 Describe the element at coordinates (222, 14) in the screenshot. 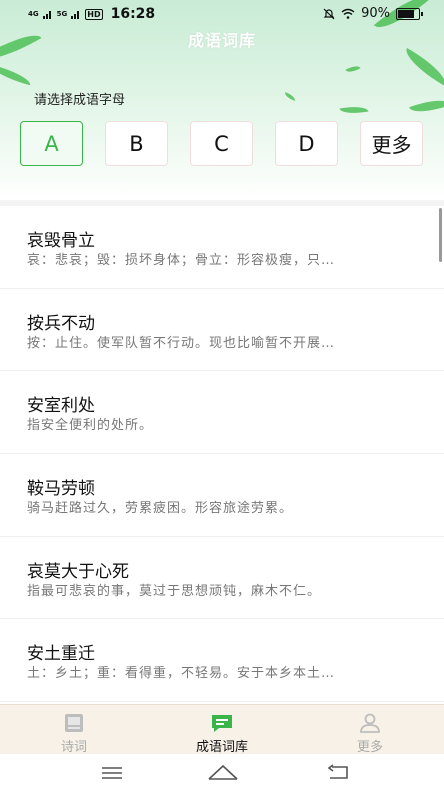

I see `status-bar: 4G 5G HD 16:28 90%` at that location.